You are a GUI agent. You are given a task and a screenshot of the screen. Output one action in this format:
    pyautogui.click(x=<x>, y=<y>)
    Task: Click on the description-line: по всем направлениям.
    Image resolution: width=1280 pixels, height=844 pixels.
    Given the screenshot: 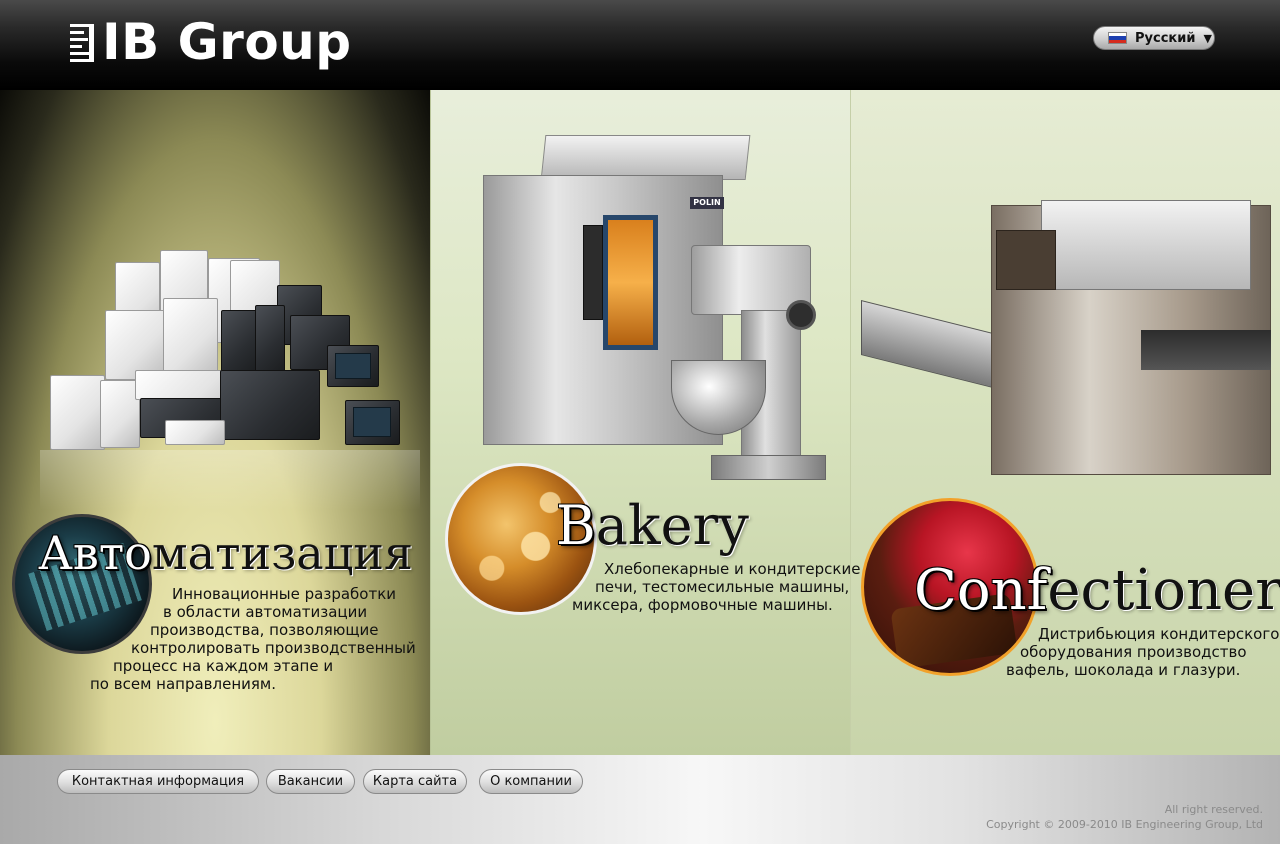 What is the action you would take?
    pyautogui.click(x=183, y=684)
    